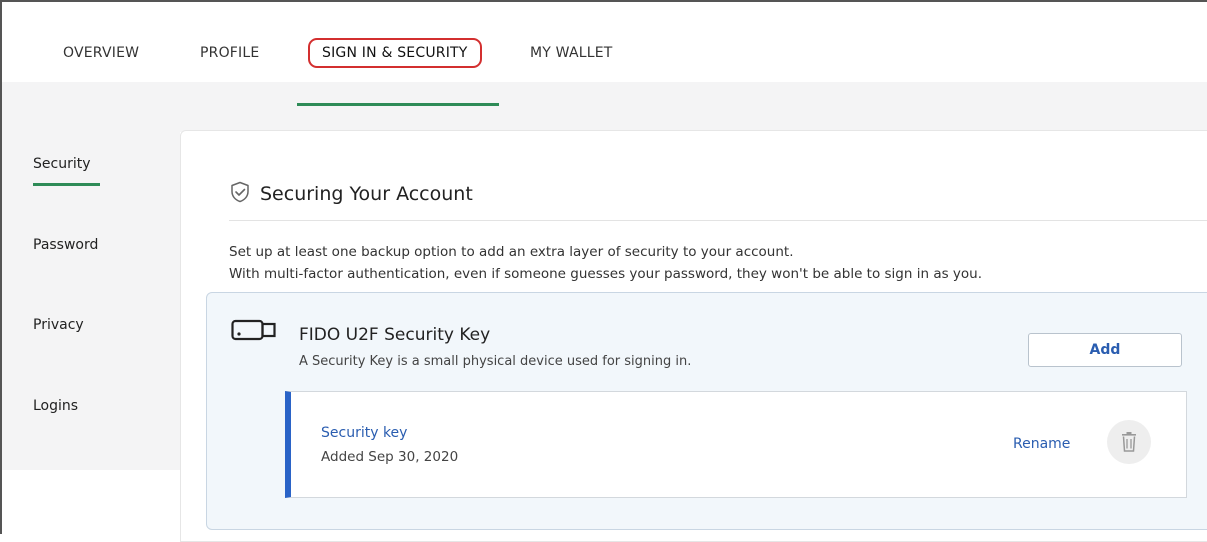  Describe the element at coordinates (398, 104) in the screenshot. I see `active-tab-indicator` at that location.